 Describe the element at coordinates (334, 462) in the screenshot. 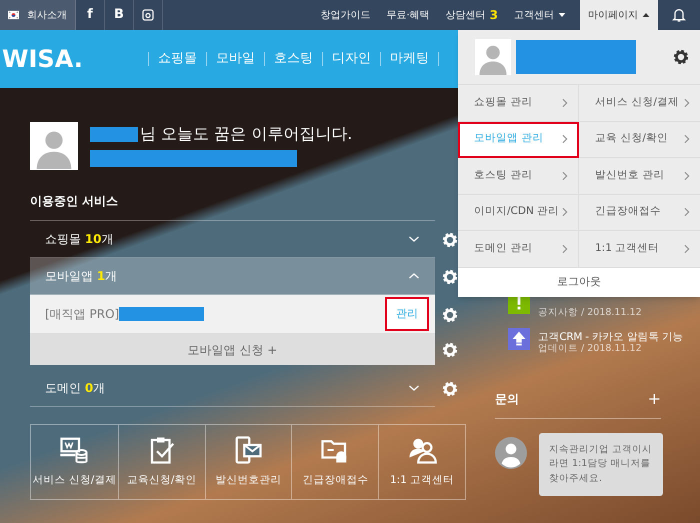

I see `quick-link: 긴급장애접수` at that location.